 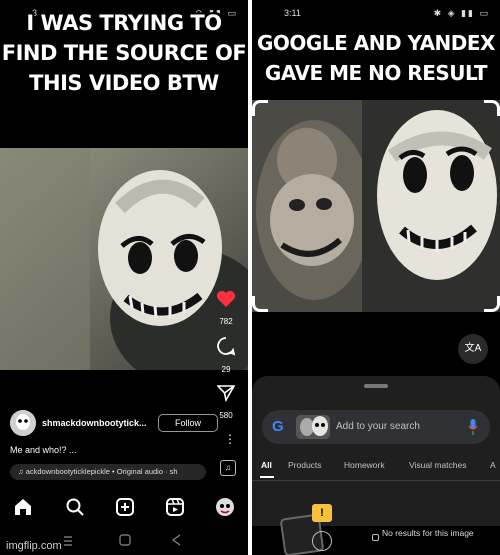 I want to click on crop-handle-bottom-left, so click(x=260, y=304).